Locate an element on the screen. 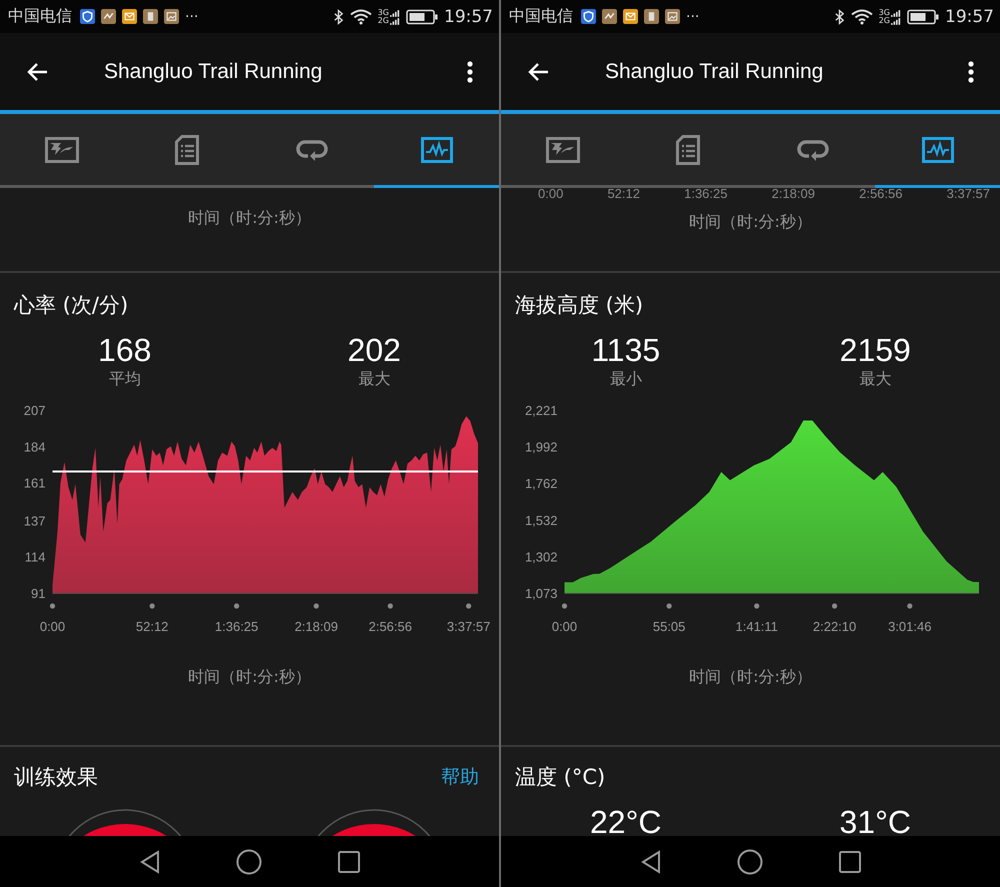 This screenshot has width=1000, height=887. stat-value: 168 is located at coordinates (125, 350).